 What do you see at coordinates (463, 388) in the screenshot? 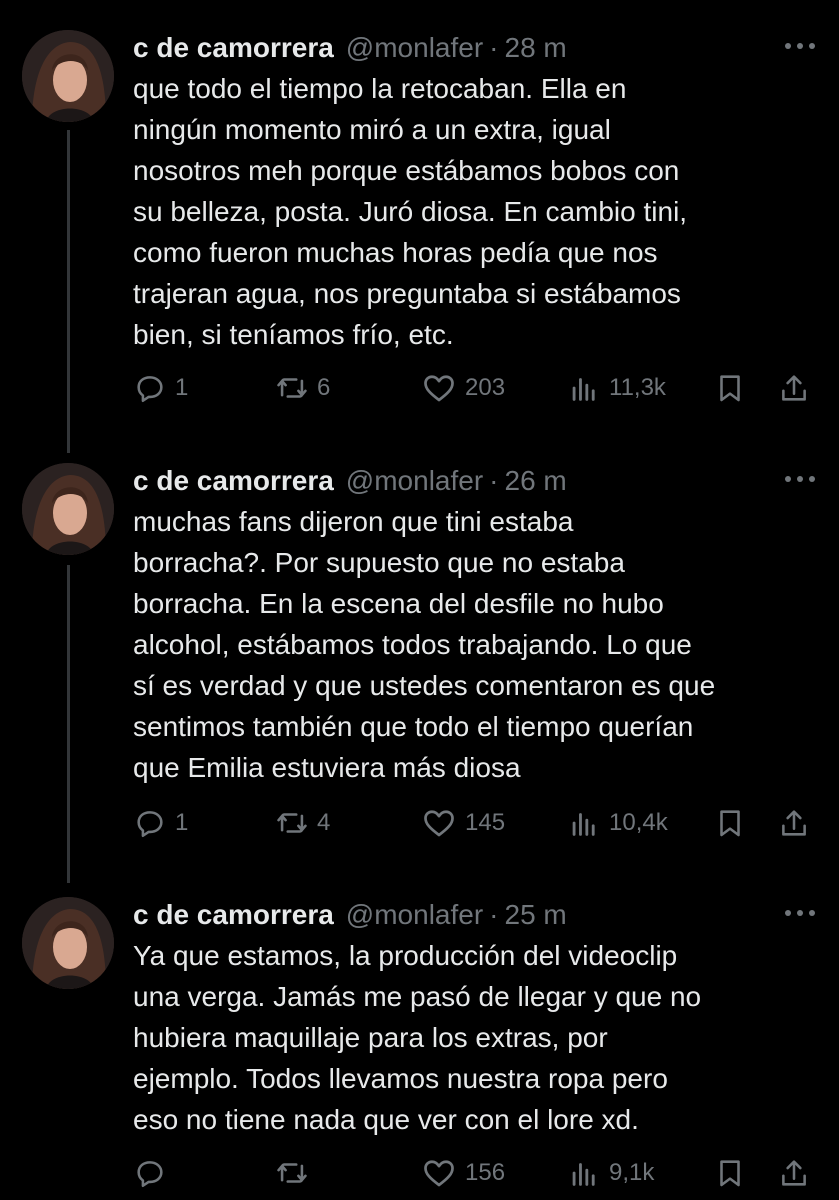
I see `like-button: 203` at bounding box center [463, 388].